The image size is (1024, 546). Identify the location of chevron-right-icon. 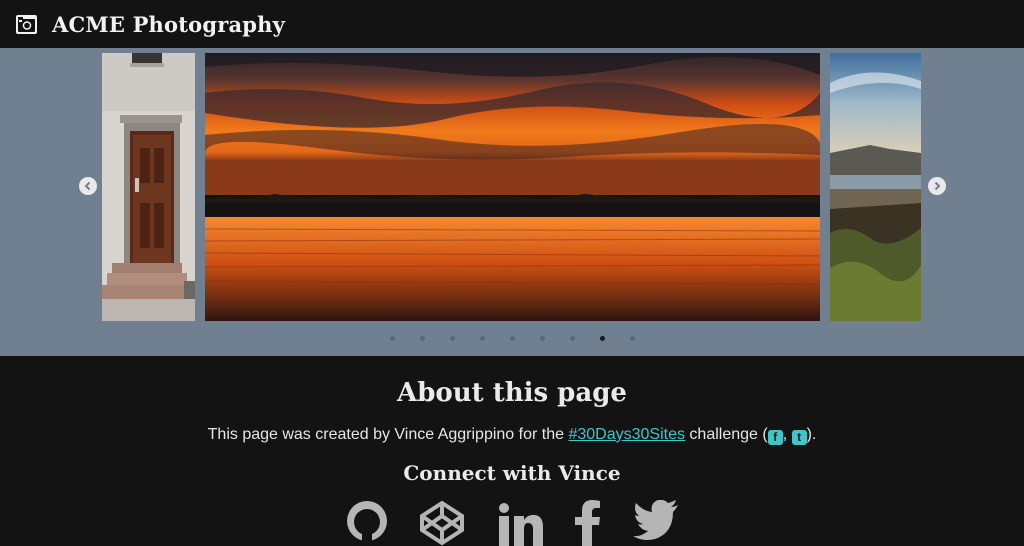
(937, 186).